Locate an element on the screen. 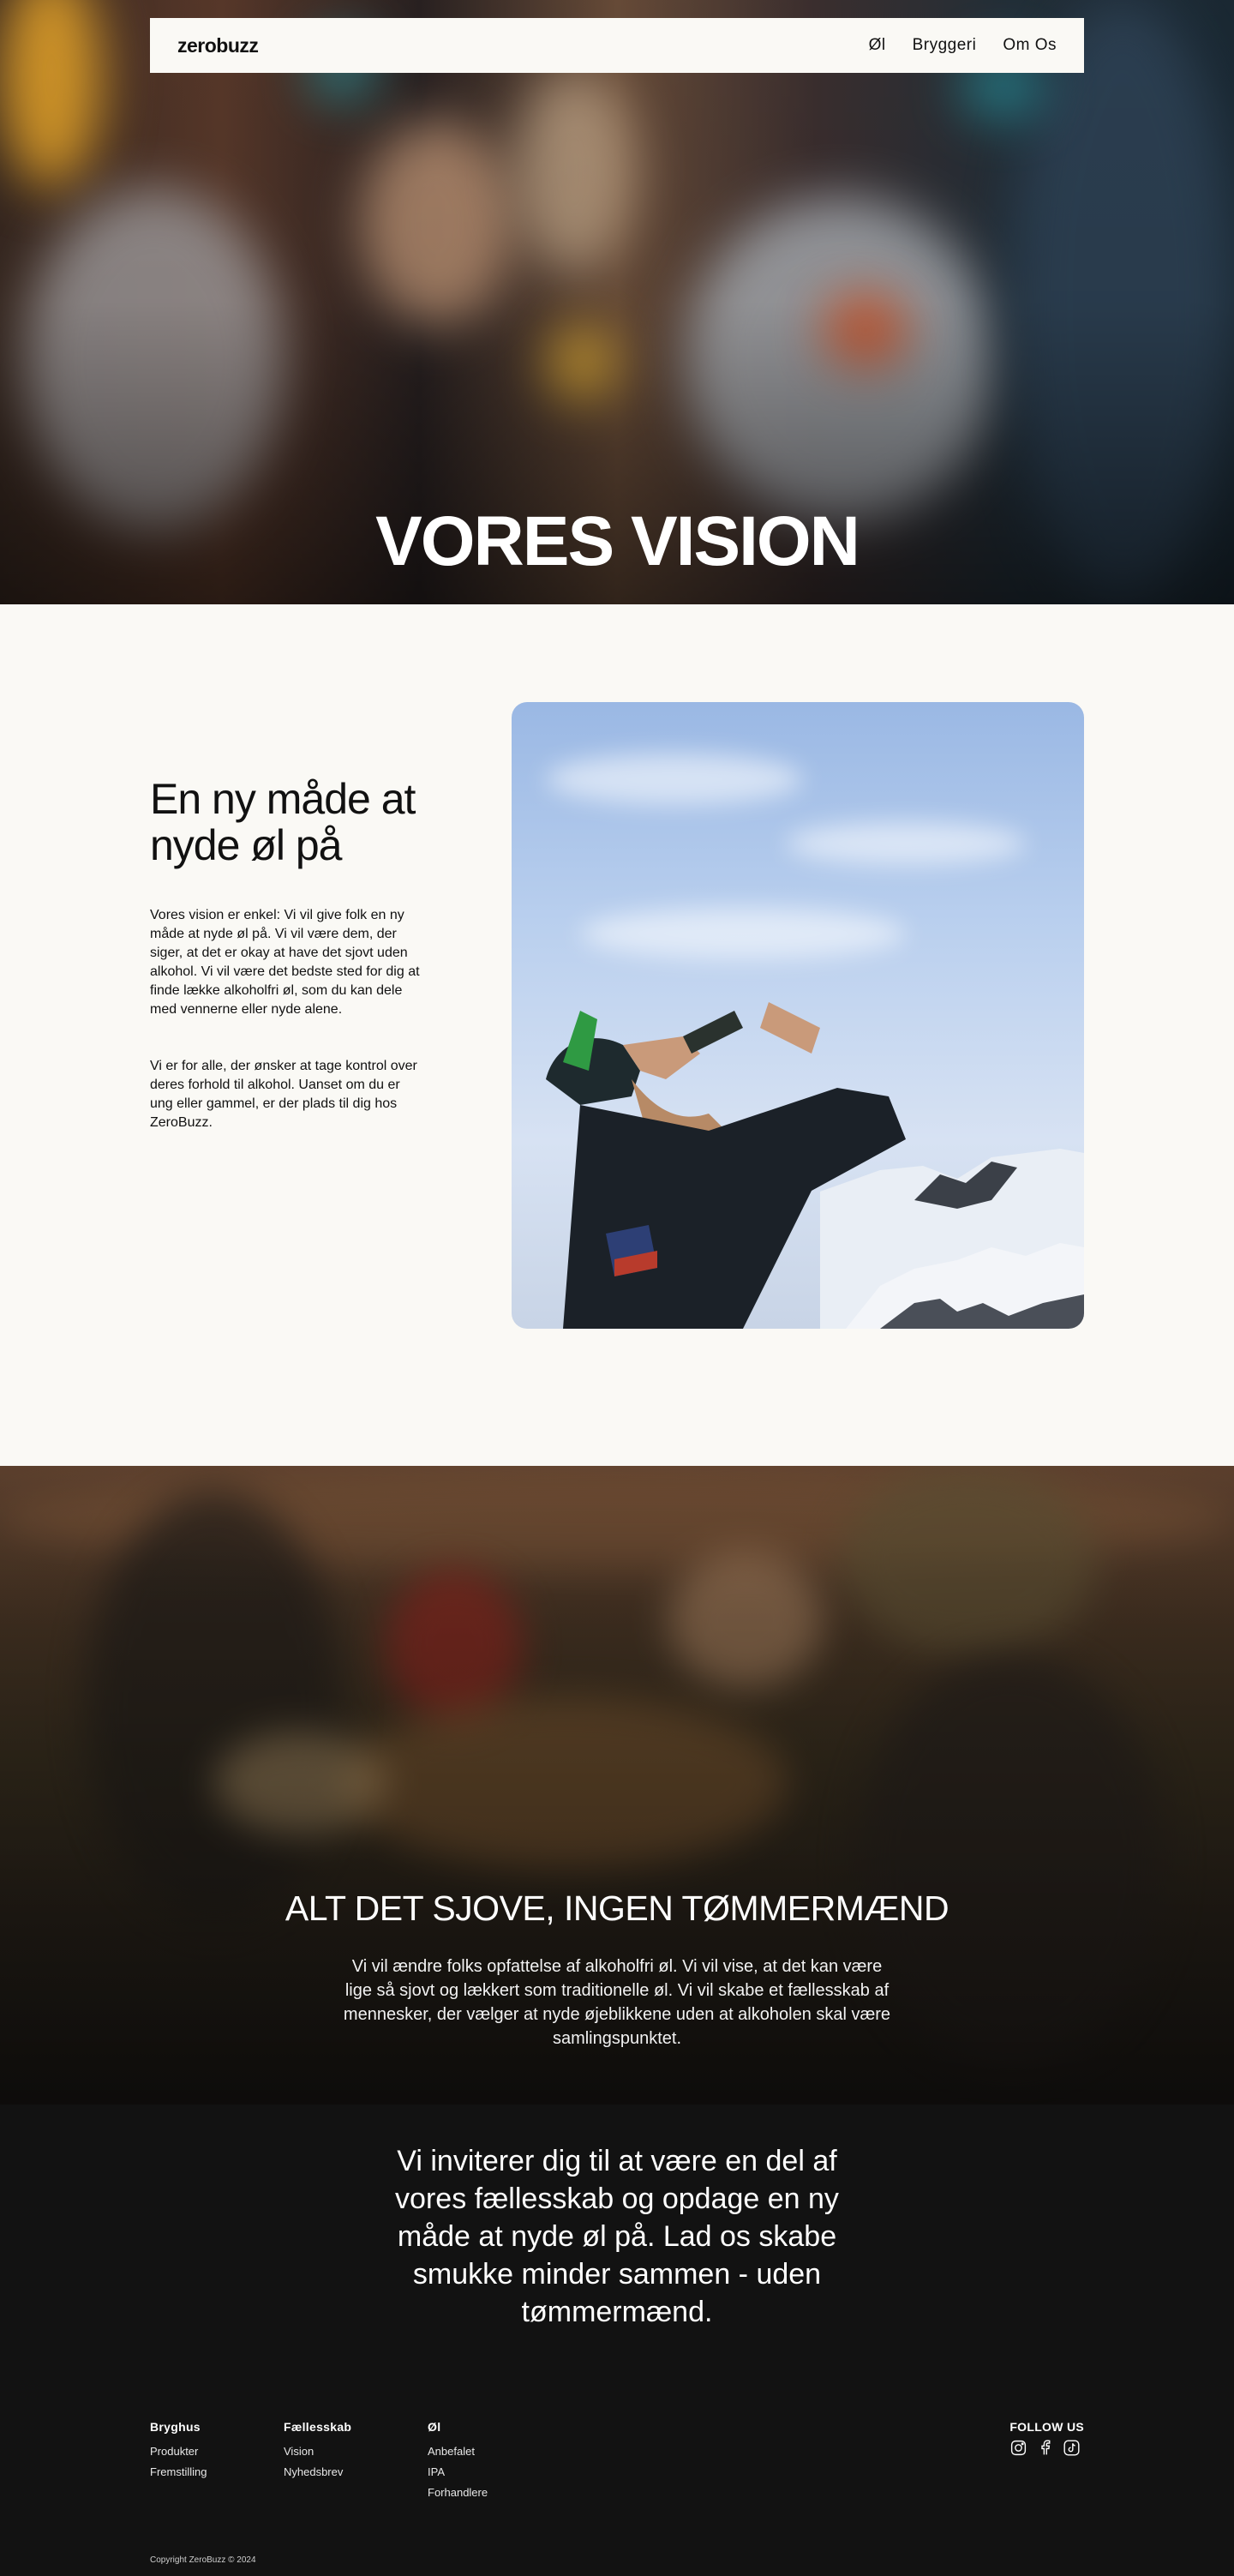  nav-link-ol: Øl is located at coordinates (877, 45).